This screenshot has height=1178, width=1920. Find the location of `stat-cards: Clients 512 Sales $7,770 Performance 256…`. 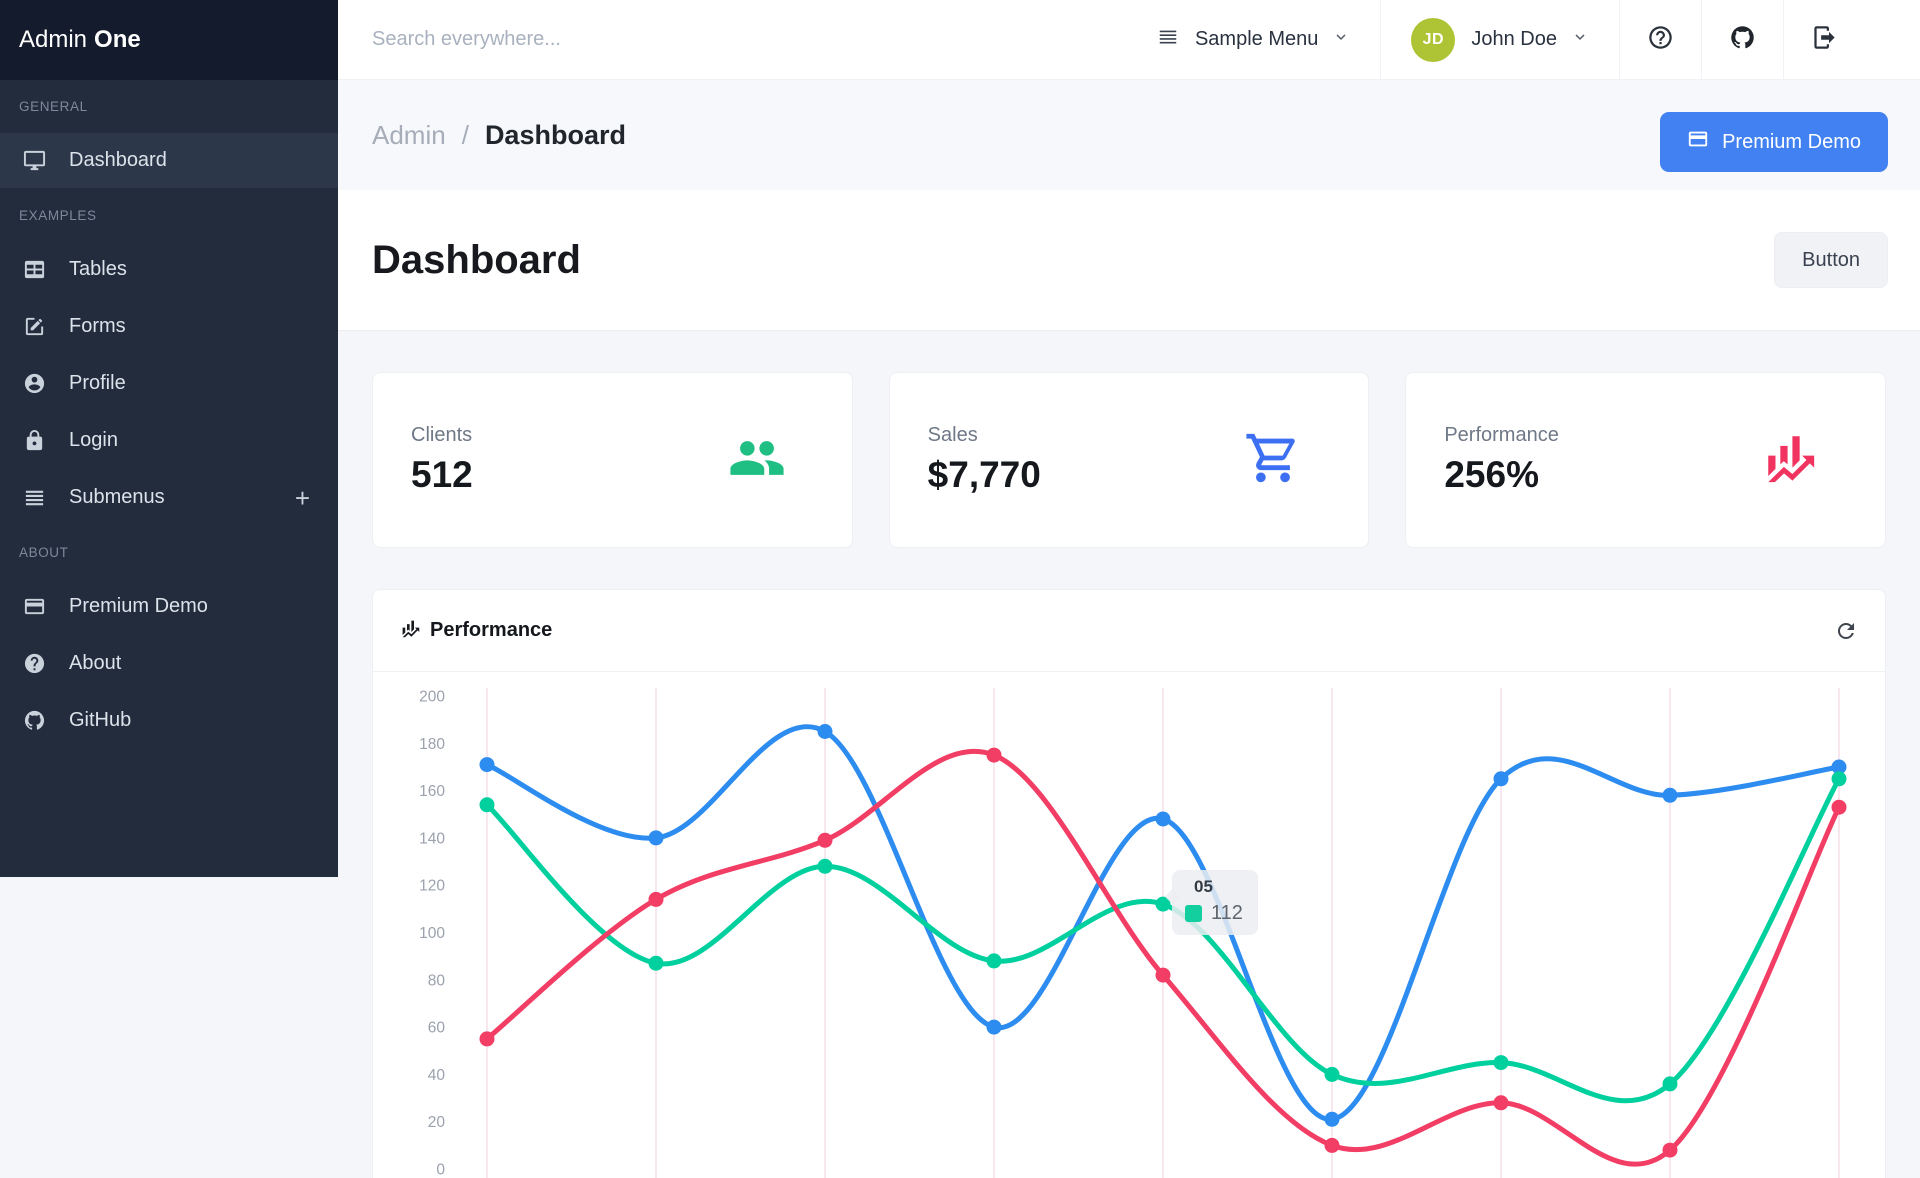

stat-cards: Clients 512 Sales $7,770 Performance 256… is located at coordinates (1129, 460).